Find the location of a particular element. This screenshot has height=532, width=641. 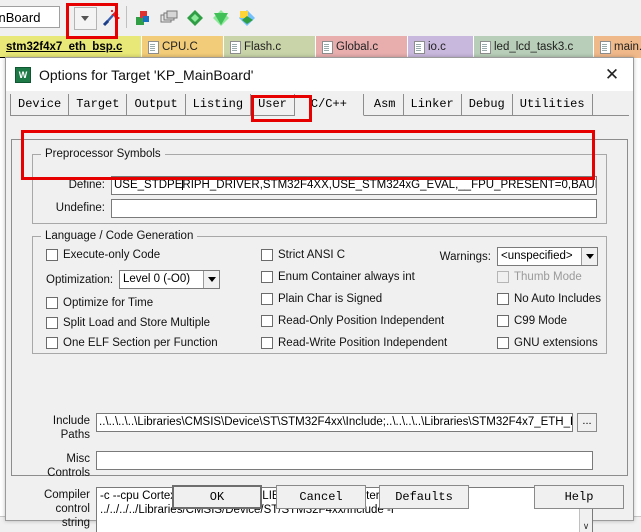

misc-controls-input is located at coordinates (344, 460).